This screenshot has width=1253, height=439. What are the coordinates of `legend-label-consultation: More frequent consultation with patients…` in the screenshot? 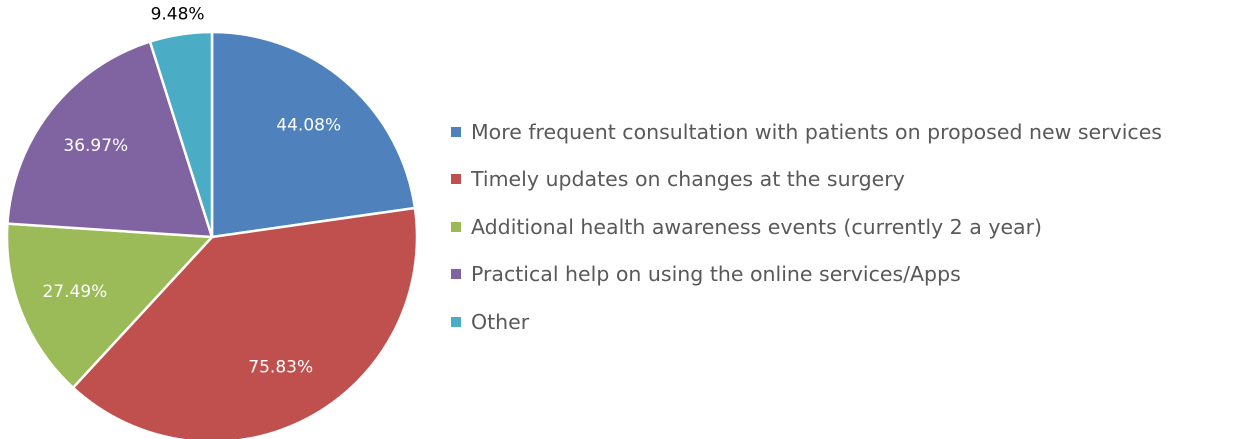 It's located at (816, 131).